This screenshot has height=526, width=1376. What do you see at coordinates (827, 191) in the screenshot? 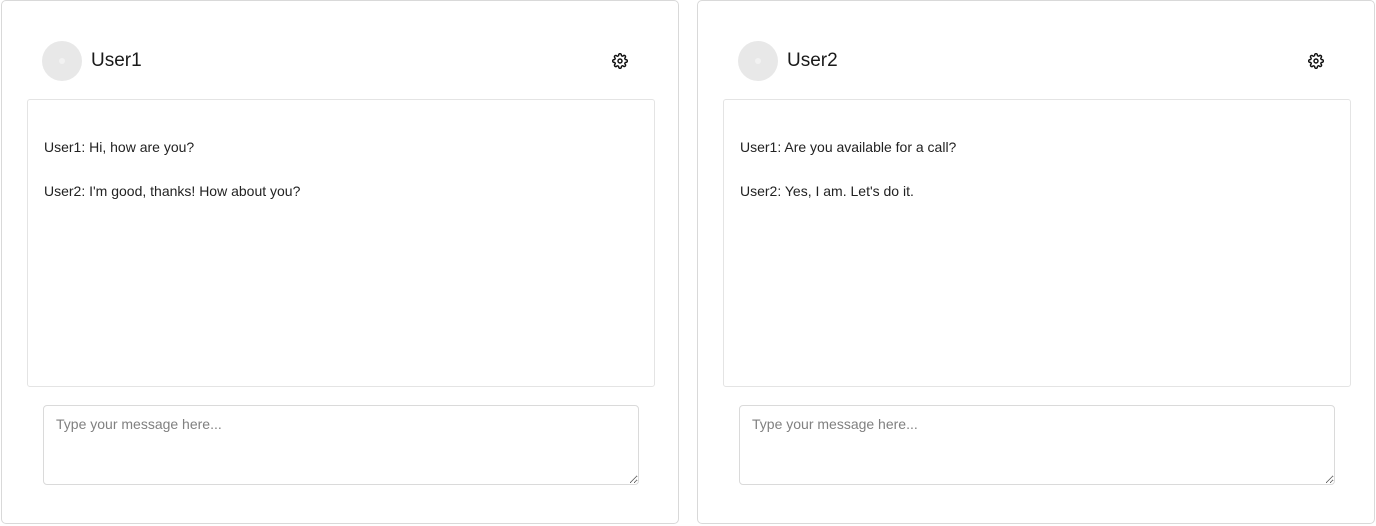
I see `message-item: User2: Yes, I am. Let's do it.` at bounding box center [827, 191].